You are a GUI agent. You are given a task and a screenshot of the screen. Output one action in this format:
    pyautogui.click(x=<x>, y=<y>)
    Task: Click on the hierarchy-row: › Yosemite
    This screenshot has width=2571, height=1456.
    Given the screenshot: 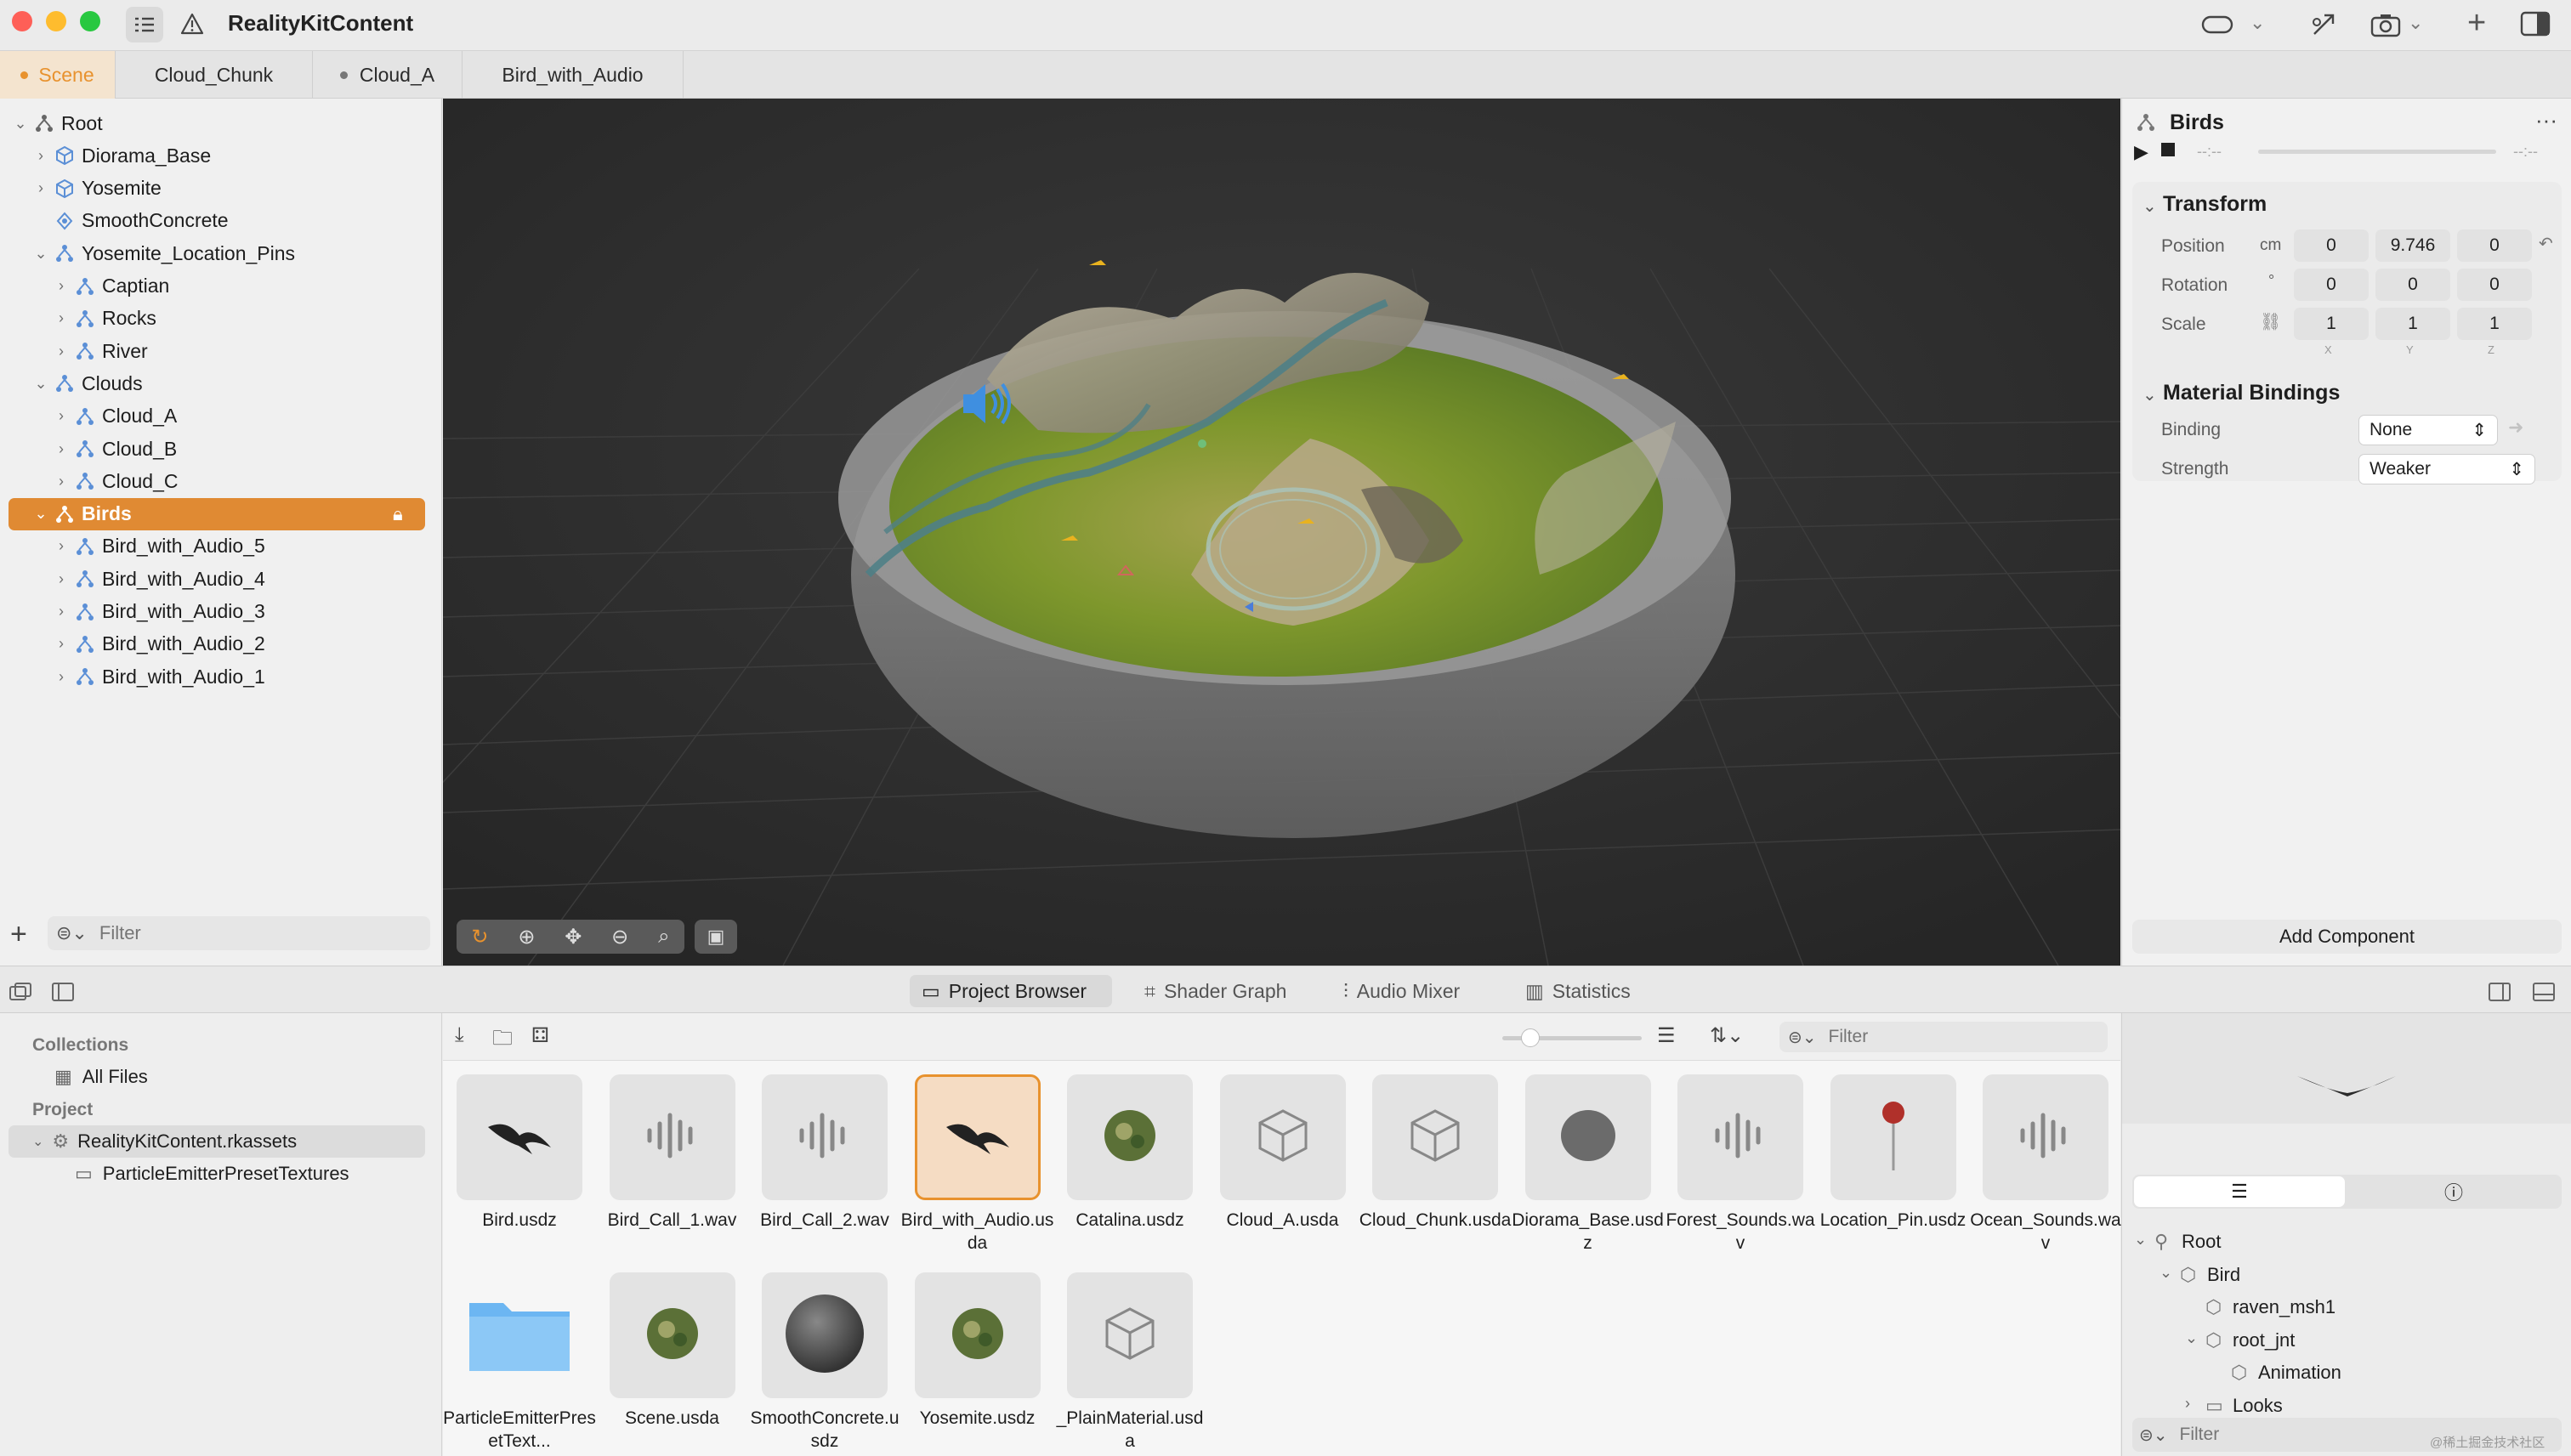 What is the action you would take?
    pyautogui.click(x=221, y=189)
    